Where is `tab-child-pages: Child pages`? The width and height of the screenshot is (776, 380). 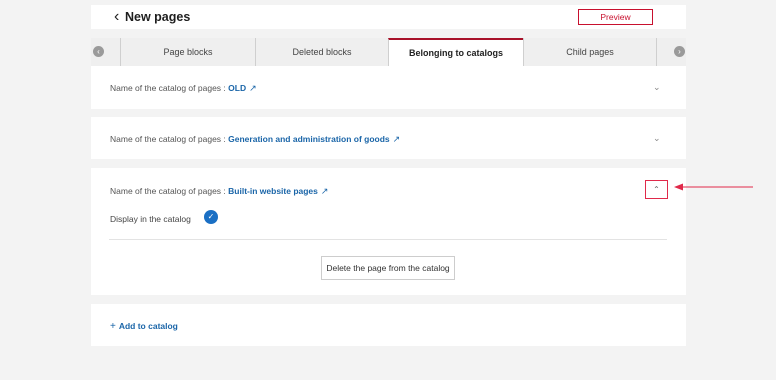
tab-child-pages: Child pages is located at coordinates (589, 52).